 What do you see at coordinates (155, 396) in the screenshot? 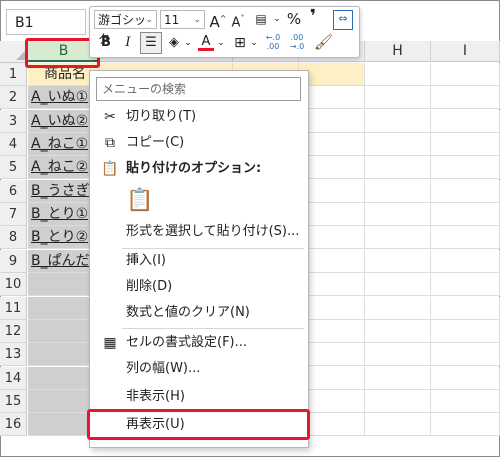
I see `menu-item-label: 非表示(H)` at bounding box center [155, 396].